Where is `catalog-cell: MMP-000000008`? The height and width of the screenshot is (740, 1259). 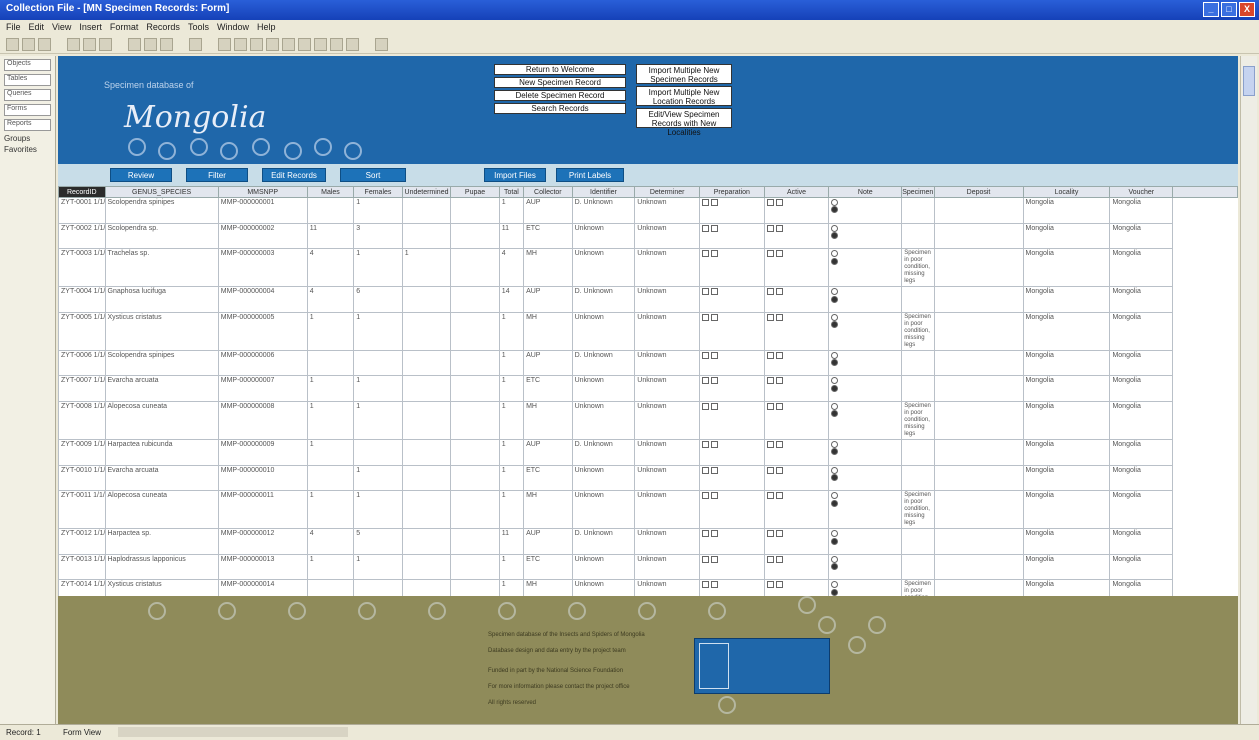 catalog-cell: MMP-000000008 is located at coordinates (262, 420).